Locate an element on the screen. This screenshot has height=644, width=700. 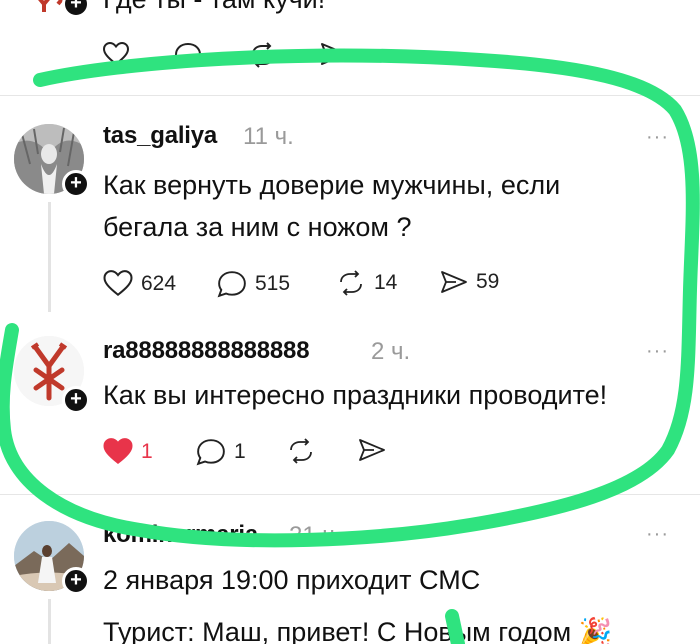
comment-count: 1 is located at coordinates (240, 451).